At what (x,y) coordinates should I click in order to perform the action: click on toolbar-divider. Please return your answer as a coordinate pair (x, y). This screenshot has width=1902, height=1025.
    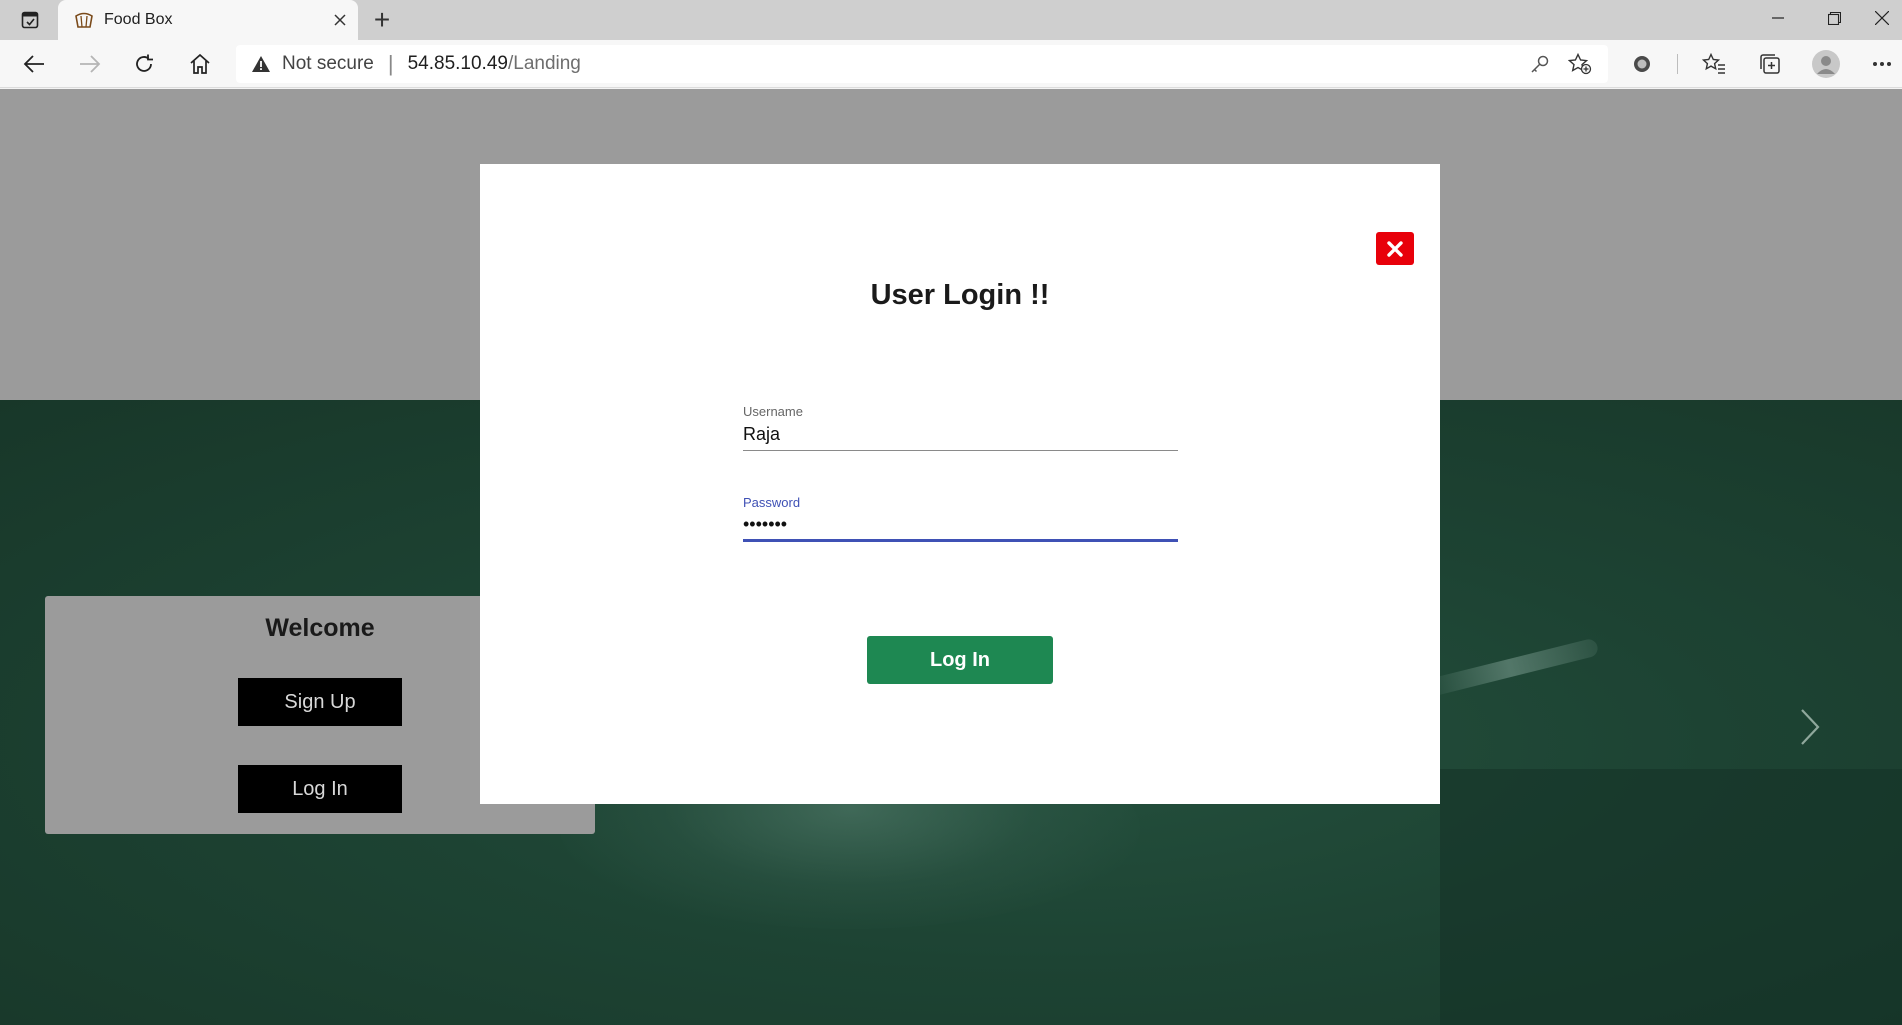
    Looking at the image, I should click on (1677, 64).